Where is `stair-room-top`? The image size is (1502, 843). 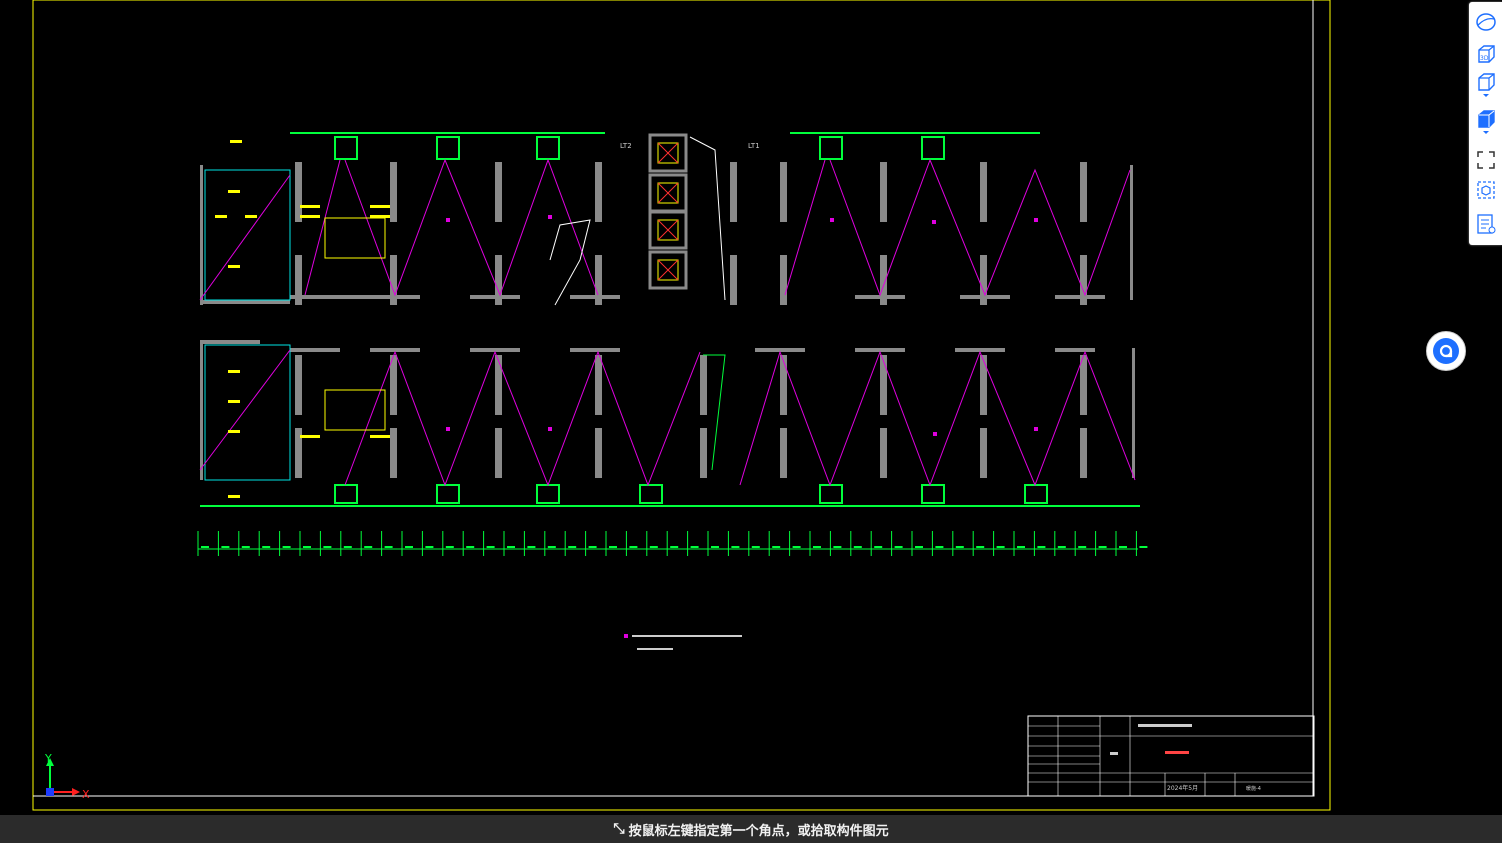
stair-room-top is located at coordinates (247, 235).